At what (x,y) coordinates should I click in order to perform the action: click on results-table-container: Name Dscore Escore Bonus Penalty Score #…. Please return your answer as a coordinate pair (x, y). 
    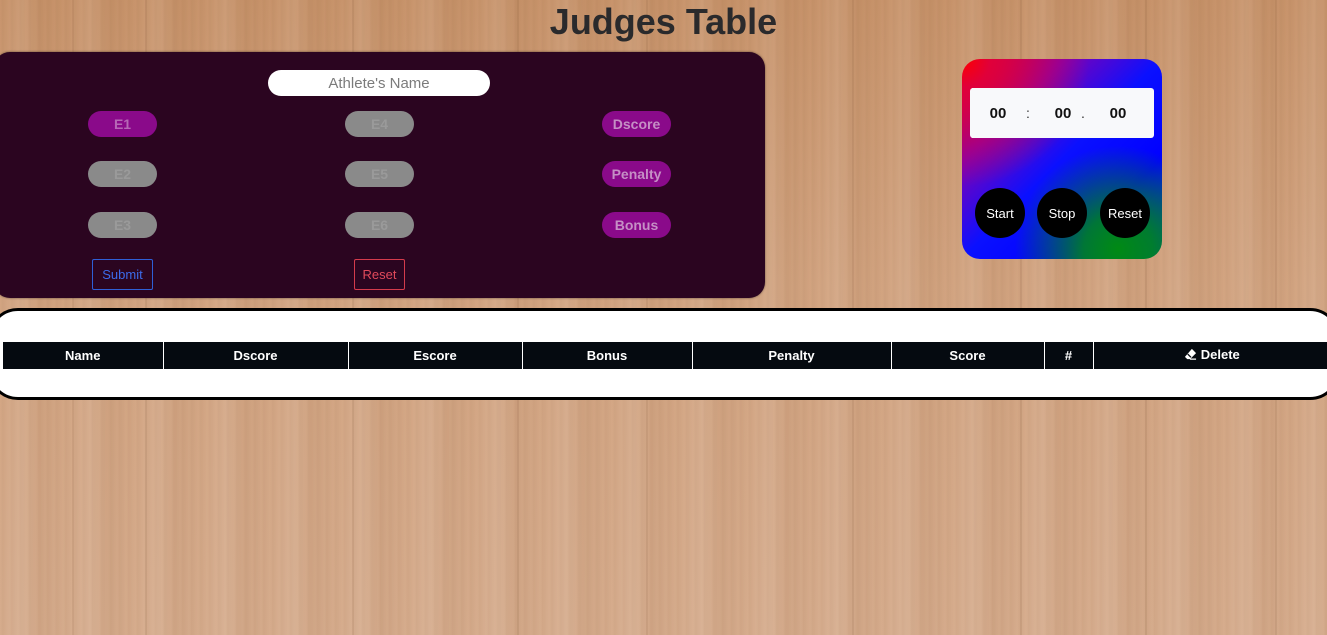
    Looking at the image, I should click on (663, 354).